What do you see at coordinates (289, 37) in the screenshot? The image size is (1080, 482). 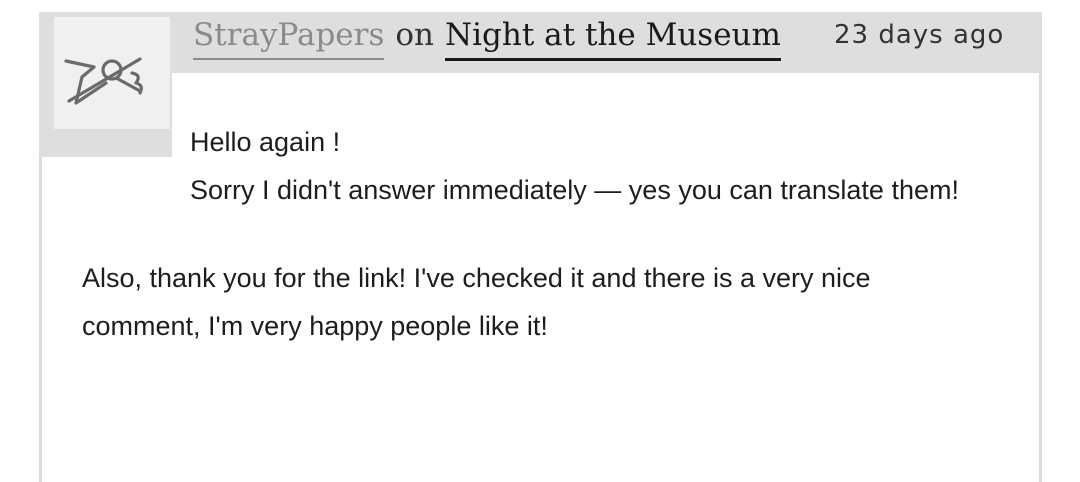 I see `author-link: StrayPapers` at bounding box center [289, 37].